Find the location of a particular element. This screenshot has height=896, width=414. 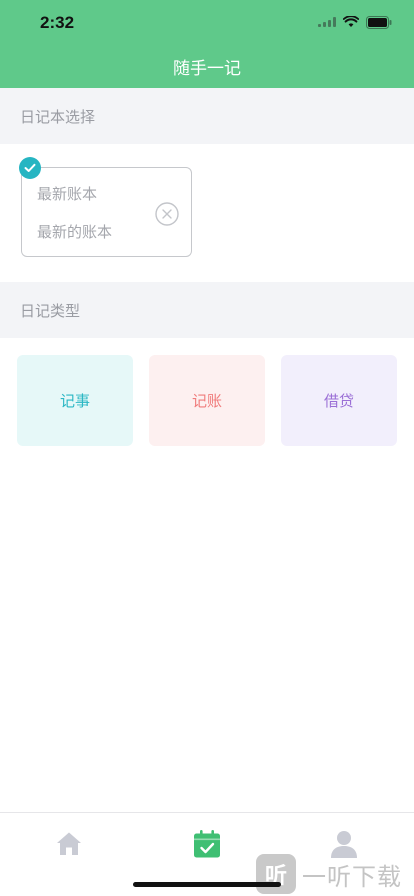

selected-check-icon is located at coordinates (30, 168).